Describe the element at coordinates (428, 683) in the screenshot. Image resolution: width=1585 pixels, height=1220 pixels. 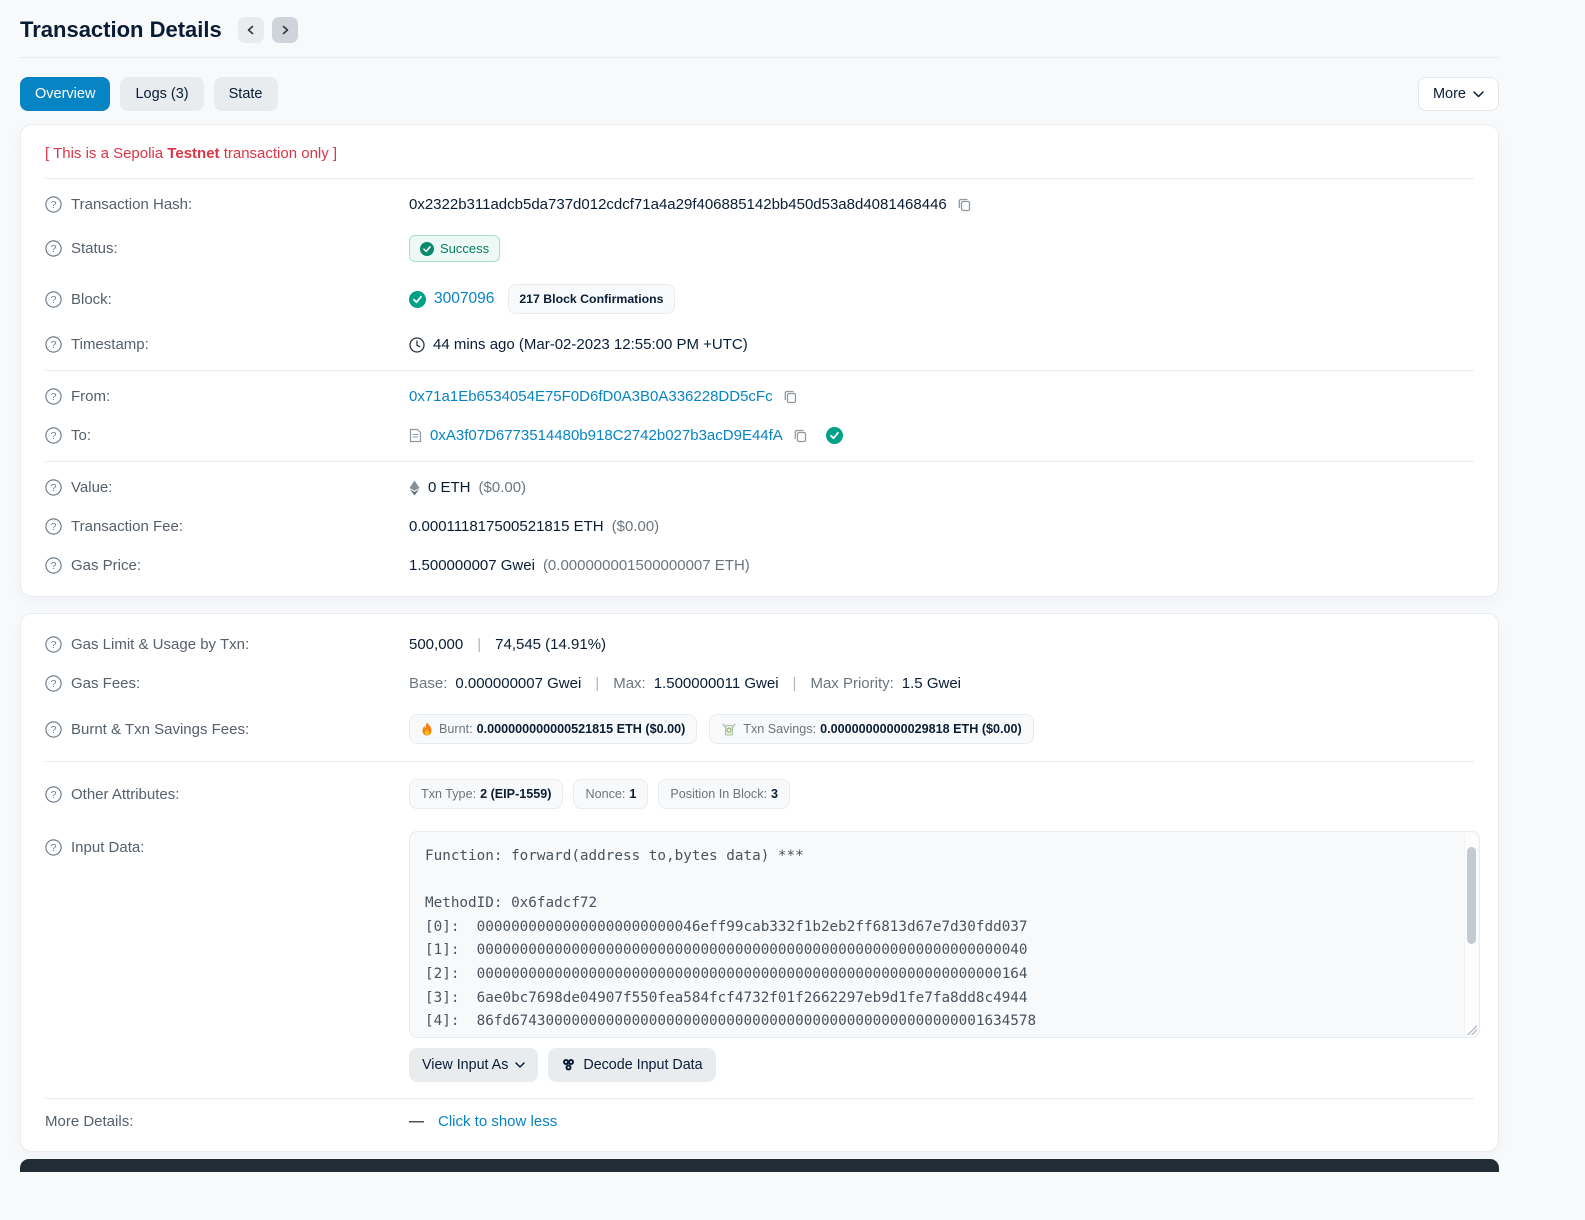
I see `base-fee-label: Base:` at that location.